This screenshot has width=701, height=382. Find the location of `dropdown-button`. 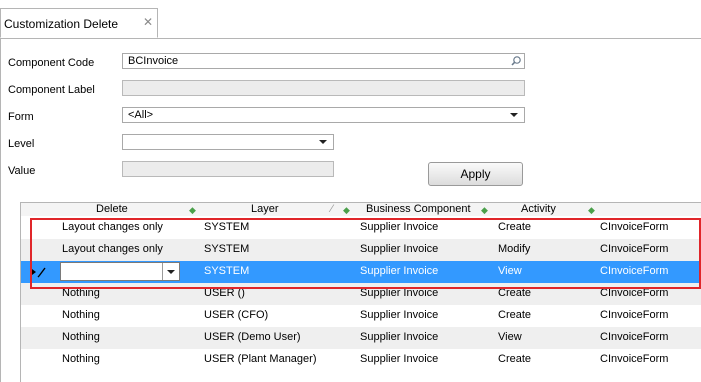

dropdown-button is located at coordinates (170, 271).